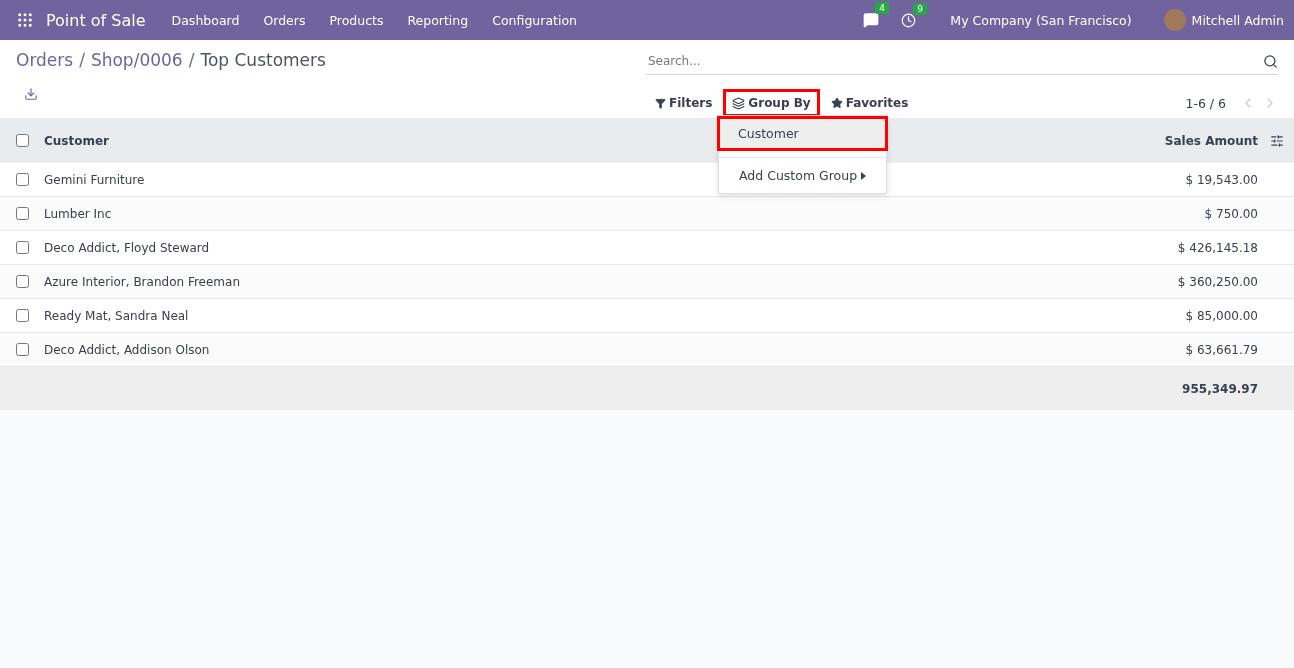  What do you see at coordinates (356, 20) in the screenshot?
I see `nav-menu-item: Products` at bounding box center [356, 20].